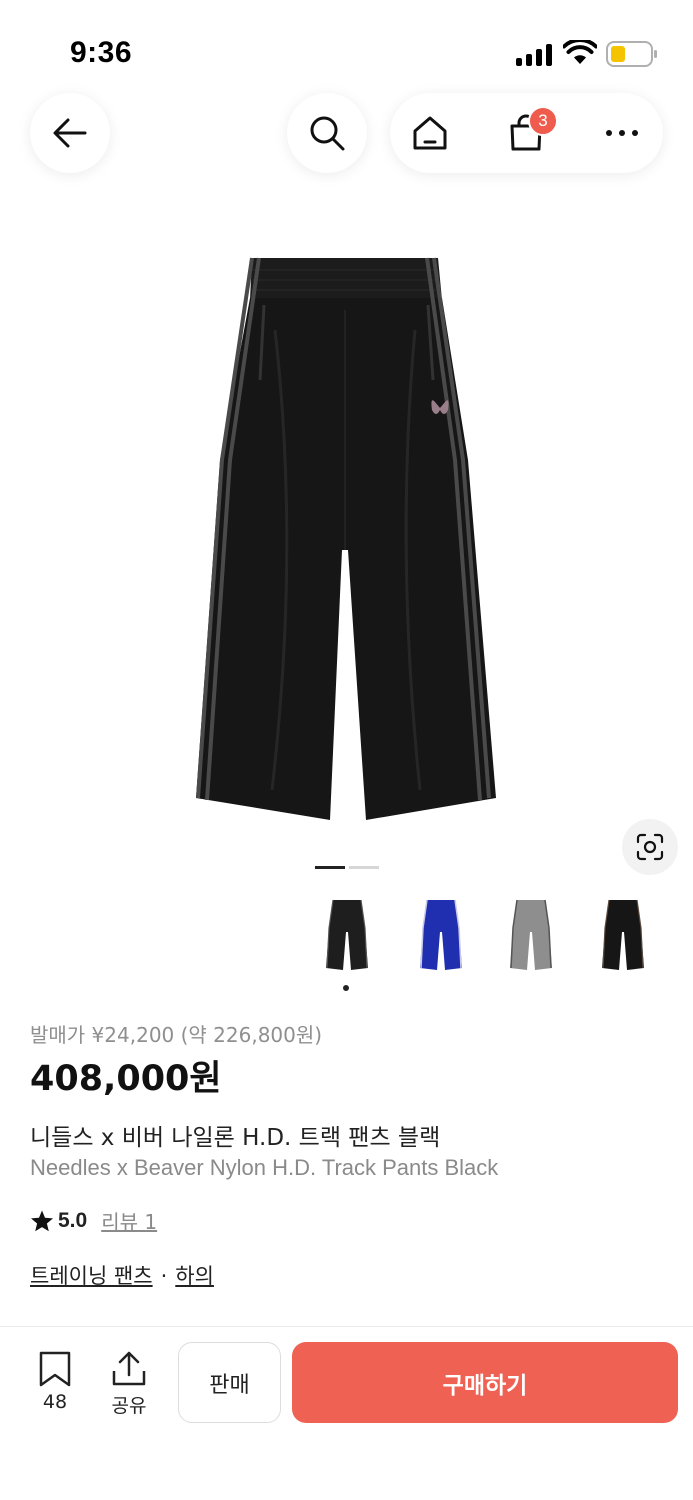 This screenshot has height=1500, width=693. I want to click on thumbnail-black, so click(347, 935).